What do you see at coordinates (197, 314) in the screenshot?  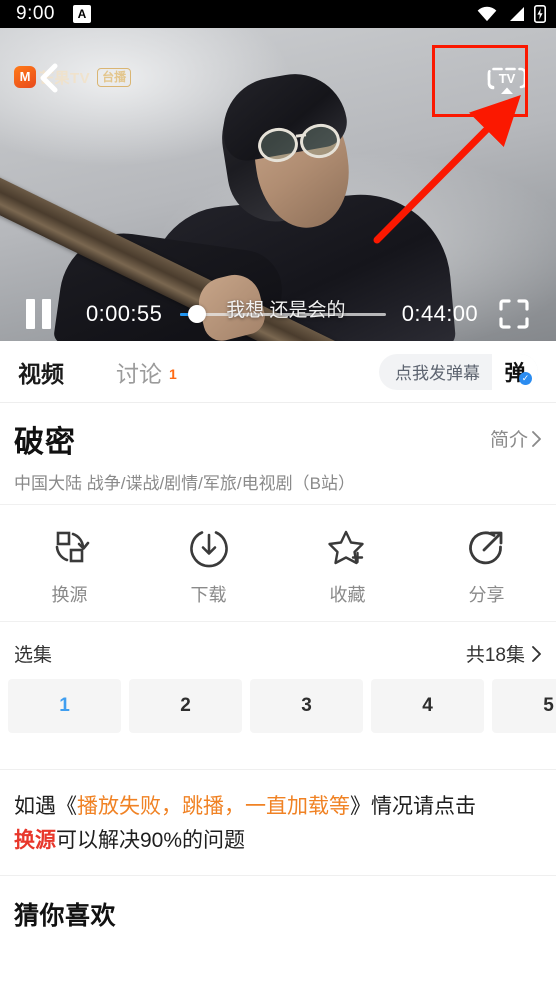 I see `progress-thumb` at bounding box center [197, 314].